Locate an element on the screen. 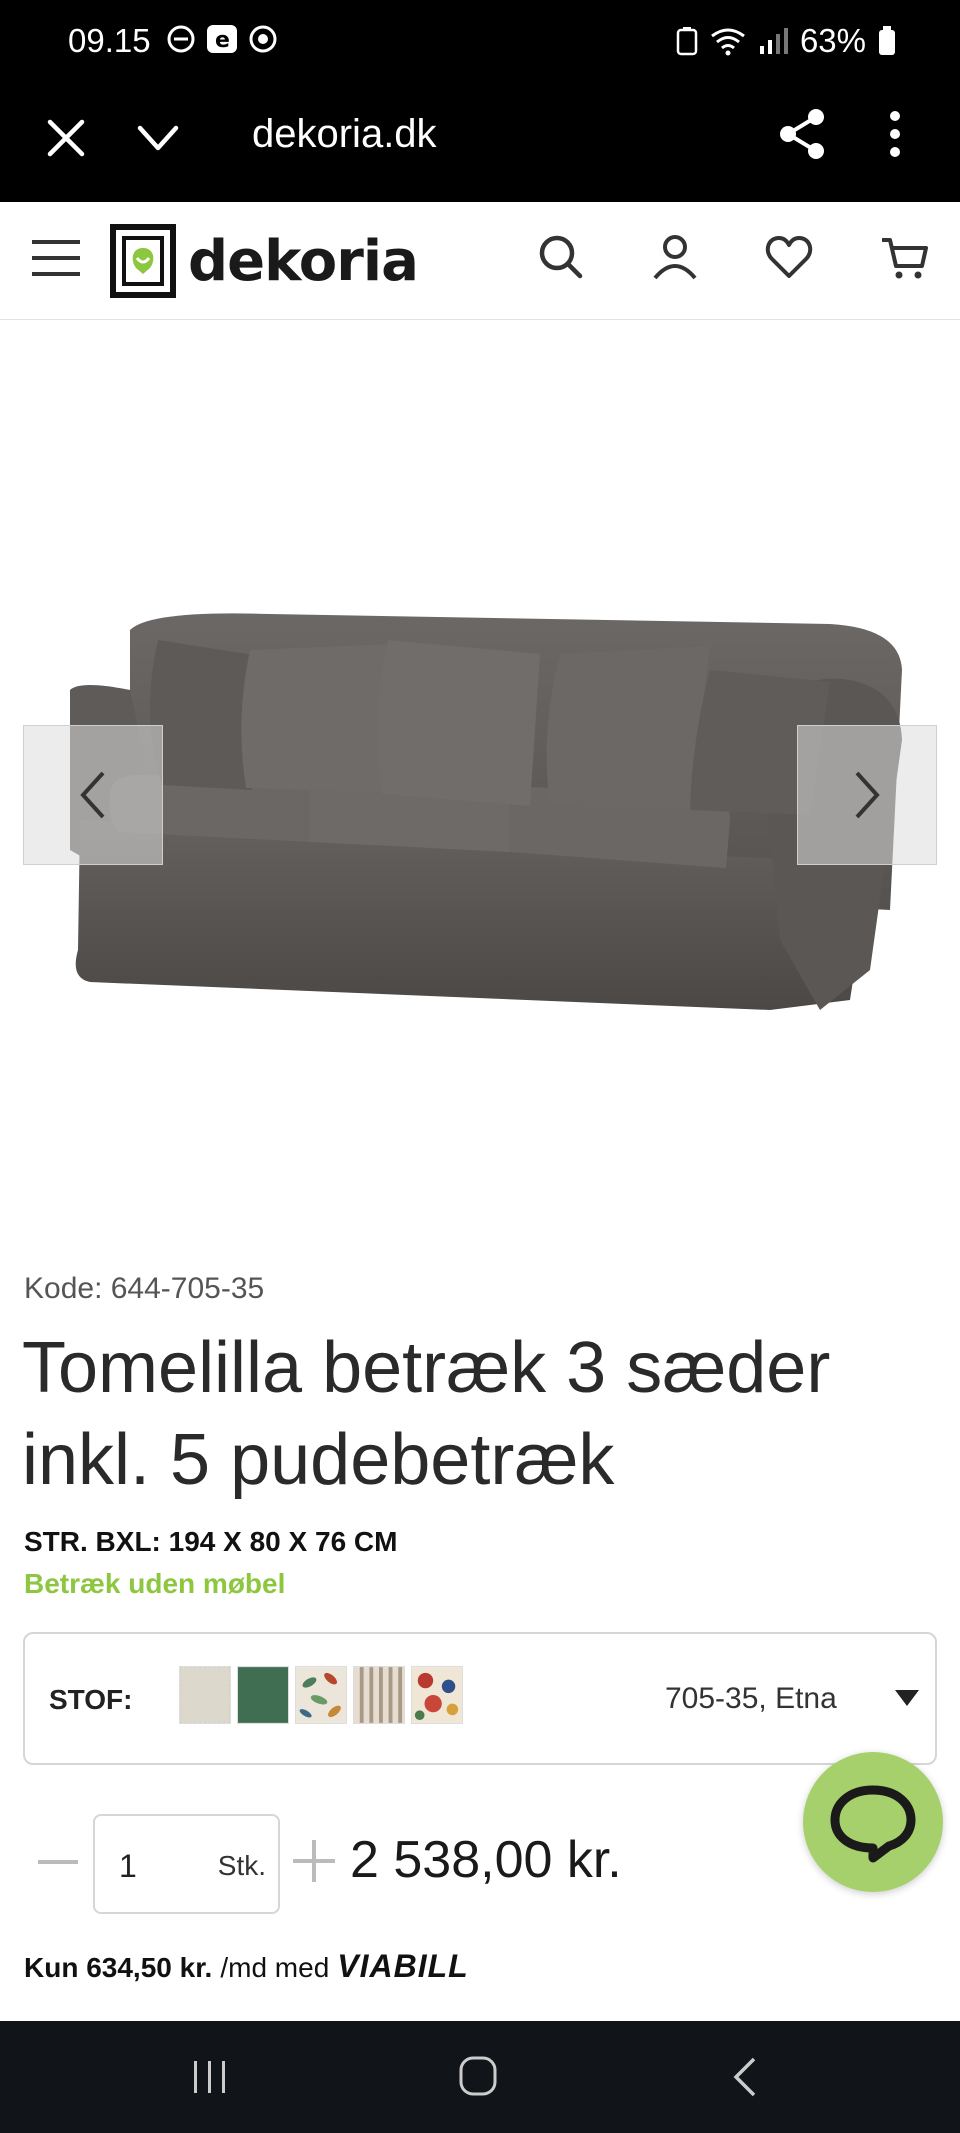  more-options-icon is located at coordinates (895, 134).